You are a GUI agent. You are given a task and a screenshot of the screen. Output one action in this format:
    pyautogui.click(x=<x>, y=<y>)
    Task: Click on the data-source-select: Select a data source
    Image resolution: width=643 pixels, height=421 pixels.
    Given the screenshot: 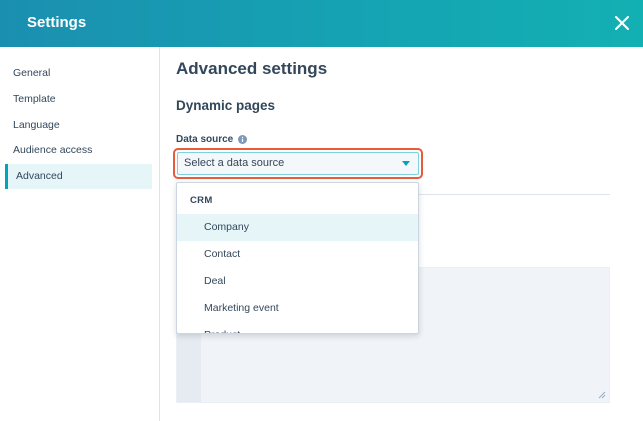 What is the action you would take?
    pyautogui.click(x=298, y=163)
    